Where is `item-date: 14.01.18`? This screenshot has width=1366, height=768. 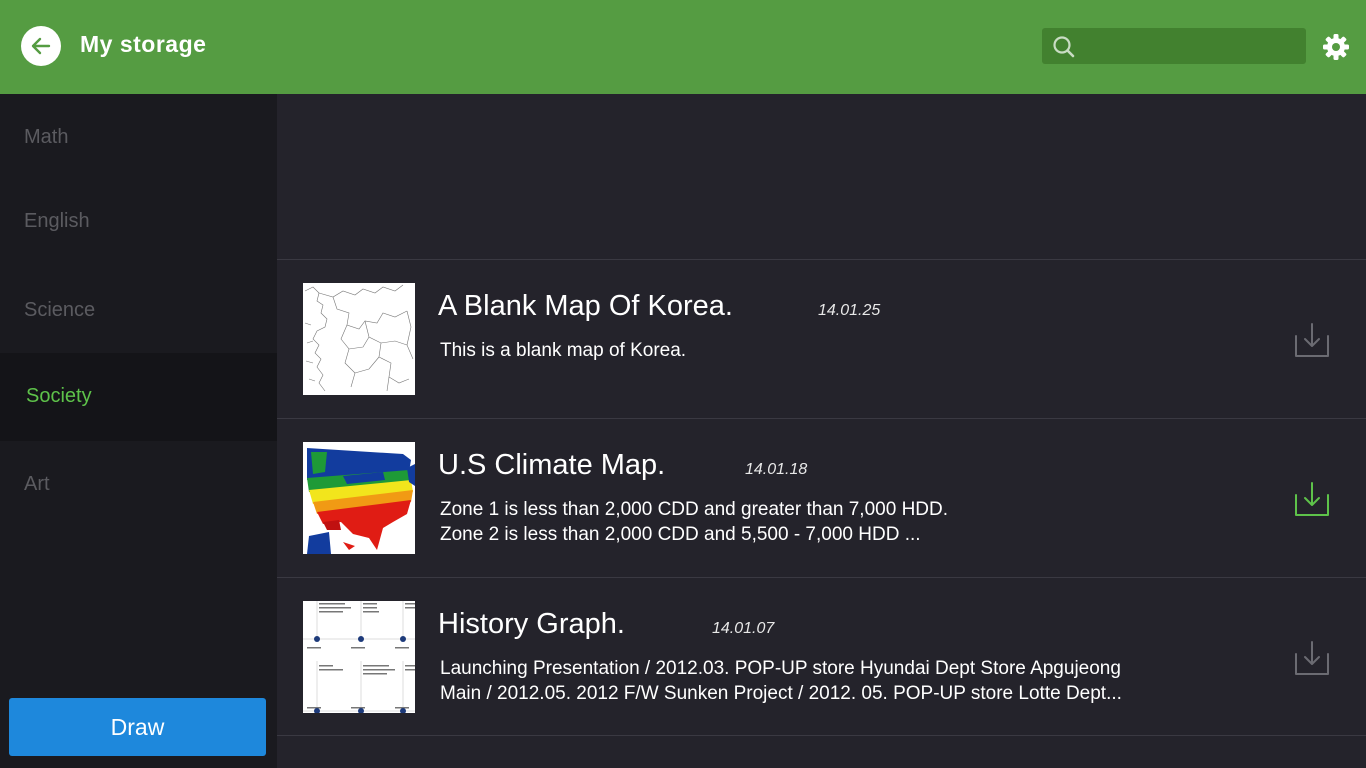 item-date: 14.01.18 is located at coordinates (776, 469).